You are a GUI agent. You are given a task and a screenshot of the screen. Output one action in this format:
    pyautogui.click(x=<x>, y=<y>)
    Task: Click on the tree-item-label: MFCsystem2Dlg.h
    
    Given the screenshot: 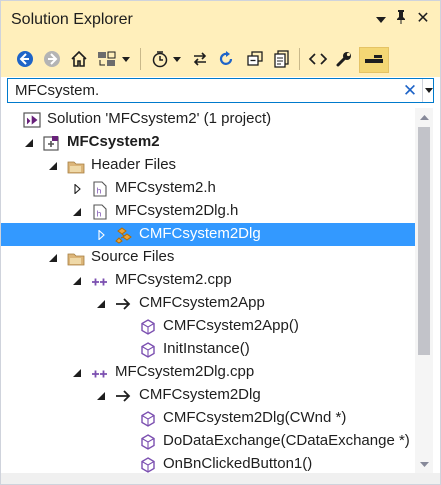 What is the action you would take?
    pyautogui.click(x=177, y=210)
    